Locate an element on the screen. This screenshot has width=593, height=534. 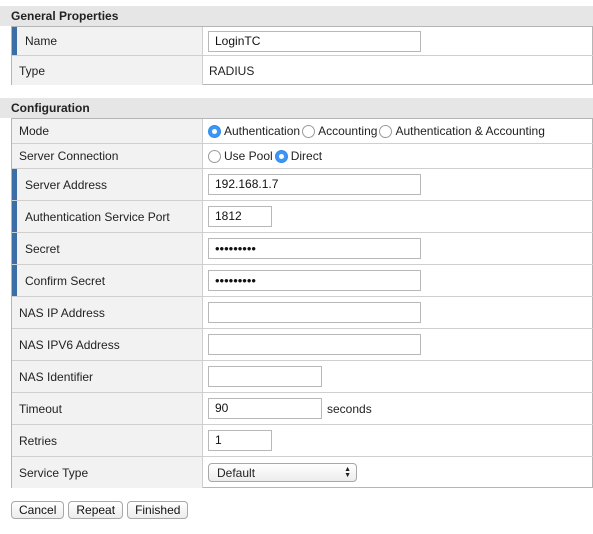
name-input: LoginTC is located at coordinates (314, 41).